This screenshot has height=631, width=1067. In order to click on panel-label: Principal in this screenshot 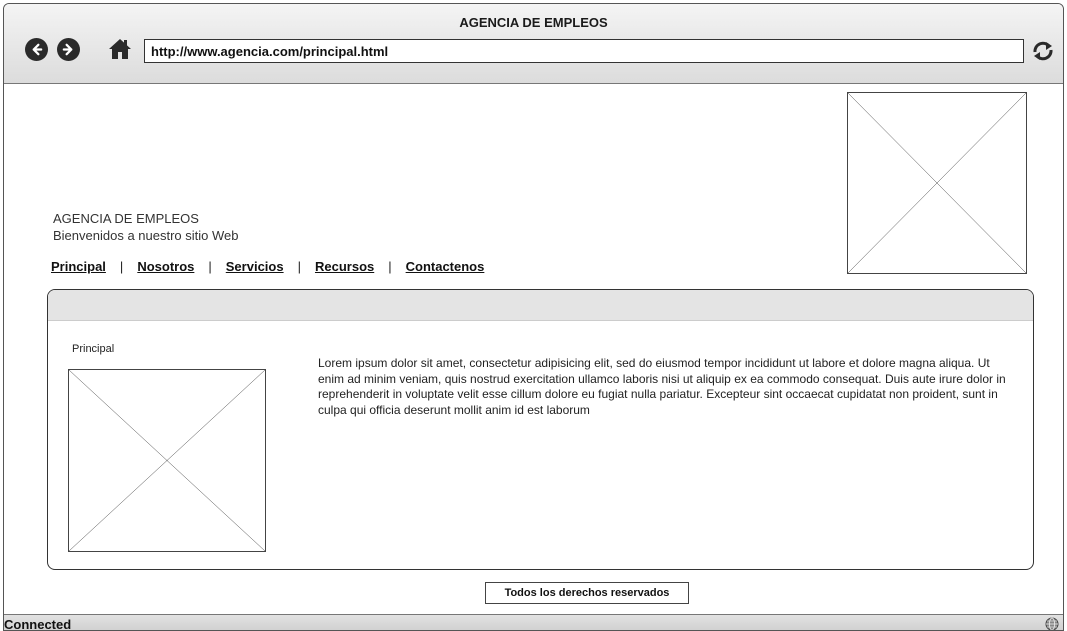, I will do `click(93, 349)`.